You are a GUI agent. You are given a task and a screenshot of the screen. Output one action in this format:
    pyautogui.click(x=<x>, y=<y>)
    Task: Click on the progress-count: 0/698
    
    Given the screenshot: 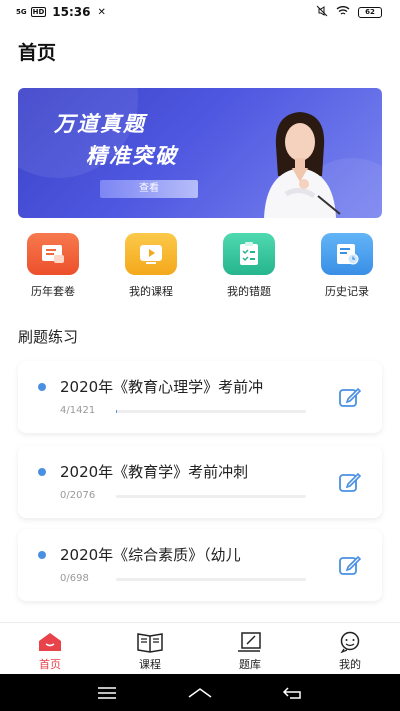 What is the action you would take?
    pyautogui.click(x=74, y=578)
    